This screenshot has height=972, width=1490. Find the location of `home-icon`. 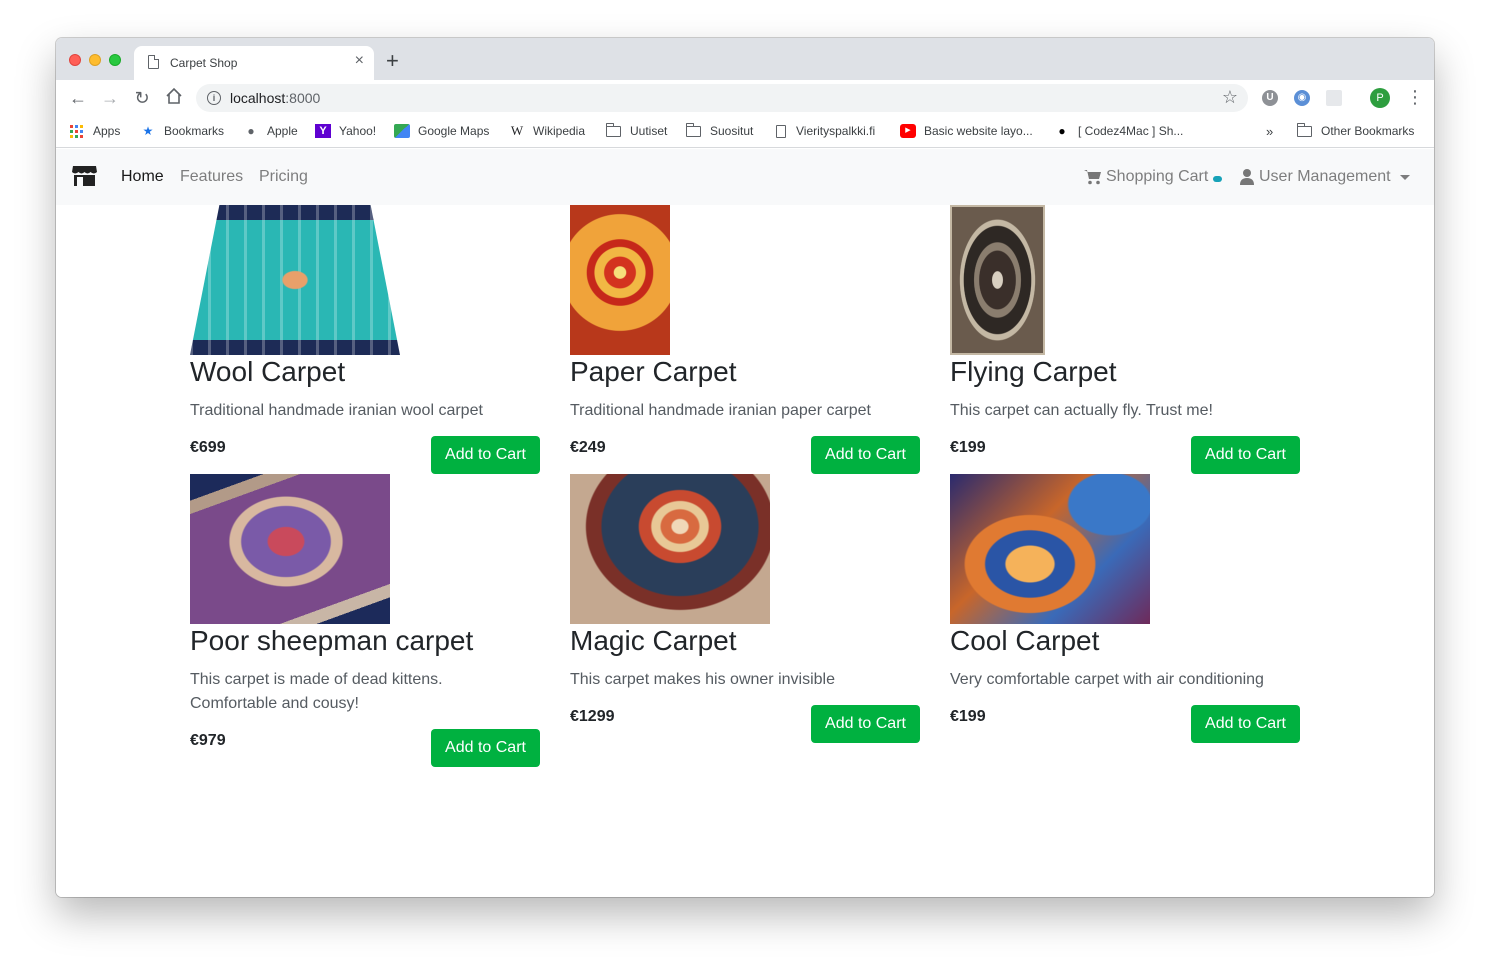

home-icon is located at coordinates (174, 98).